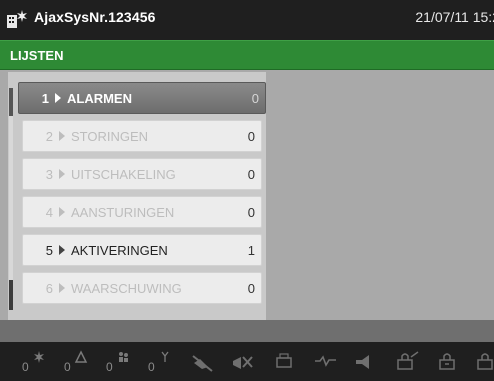 This screenshot has width=494, height=381. What do you see at coordinates (110, 136) in the screenshot?
I see `item-label: STORINGEN` at bounding box center [110, 136].